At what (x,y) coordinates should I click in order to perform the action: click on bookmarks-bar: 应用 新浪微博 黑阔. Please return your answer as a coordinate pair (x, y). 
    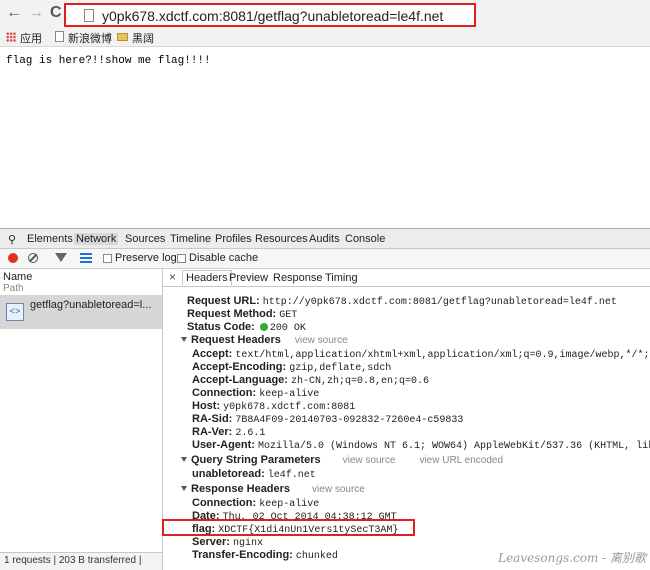
    Looking at the image, I should click on (325, 37).